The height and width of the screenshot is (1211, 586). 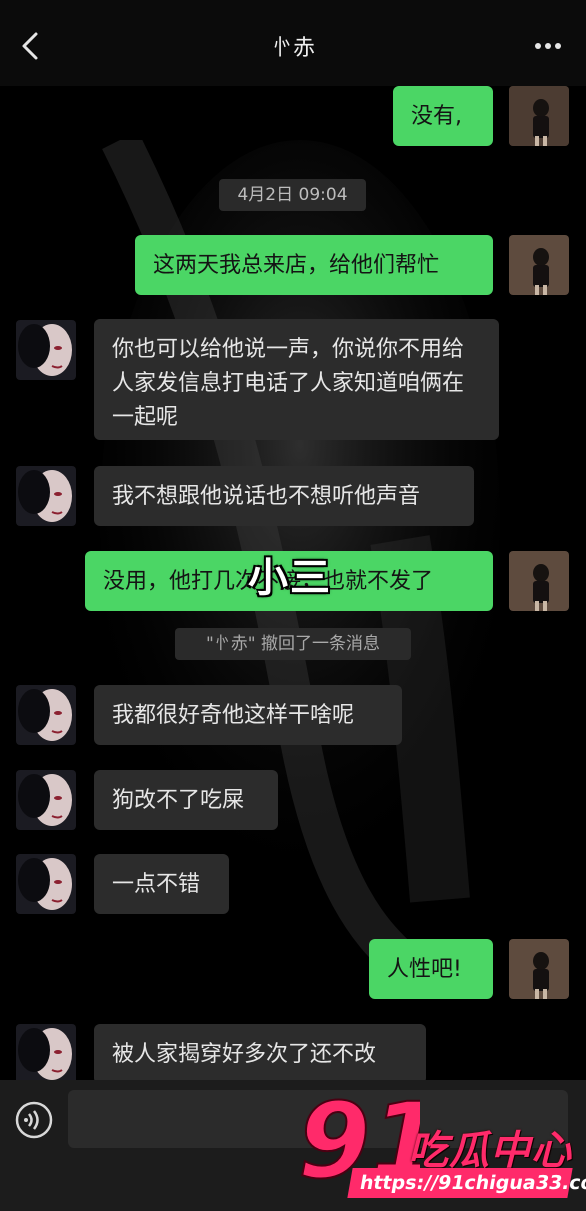 What do you see at coordinates (314, 265) in the screenshot?
I see `message-sent: 这两天我总来店，给他们帮忙` at bounding box center [314, 265].